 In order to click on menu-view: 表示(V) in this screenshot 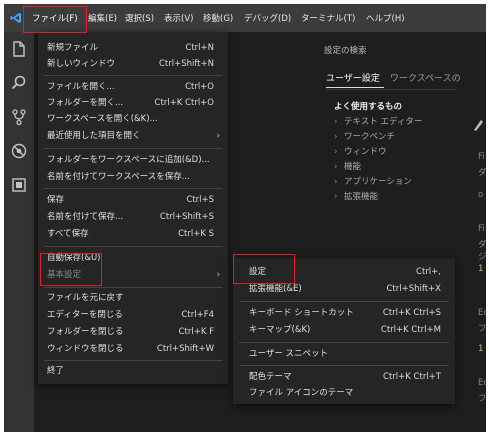, I will do `click(178, 19)`.